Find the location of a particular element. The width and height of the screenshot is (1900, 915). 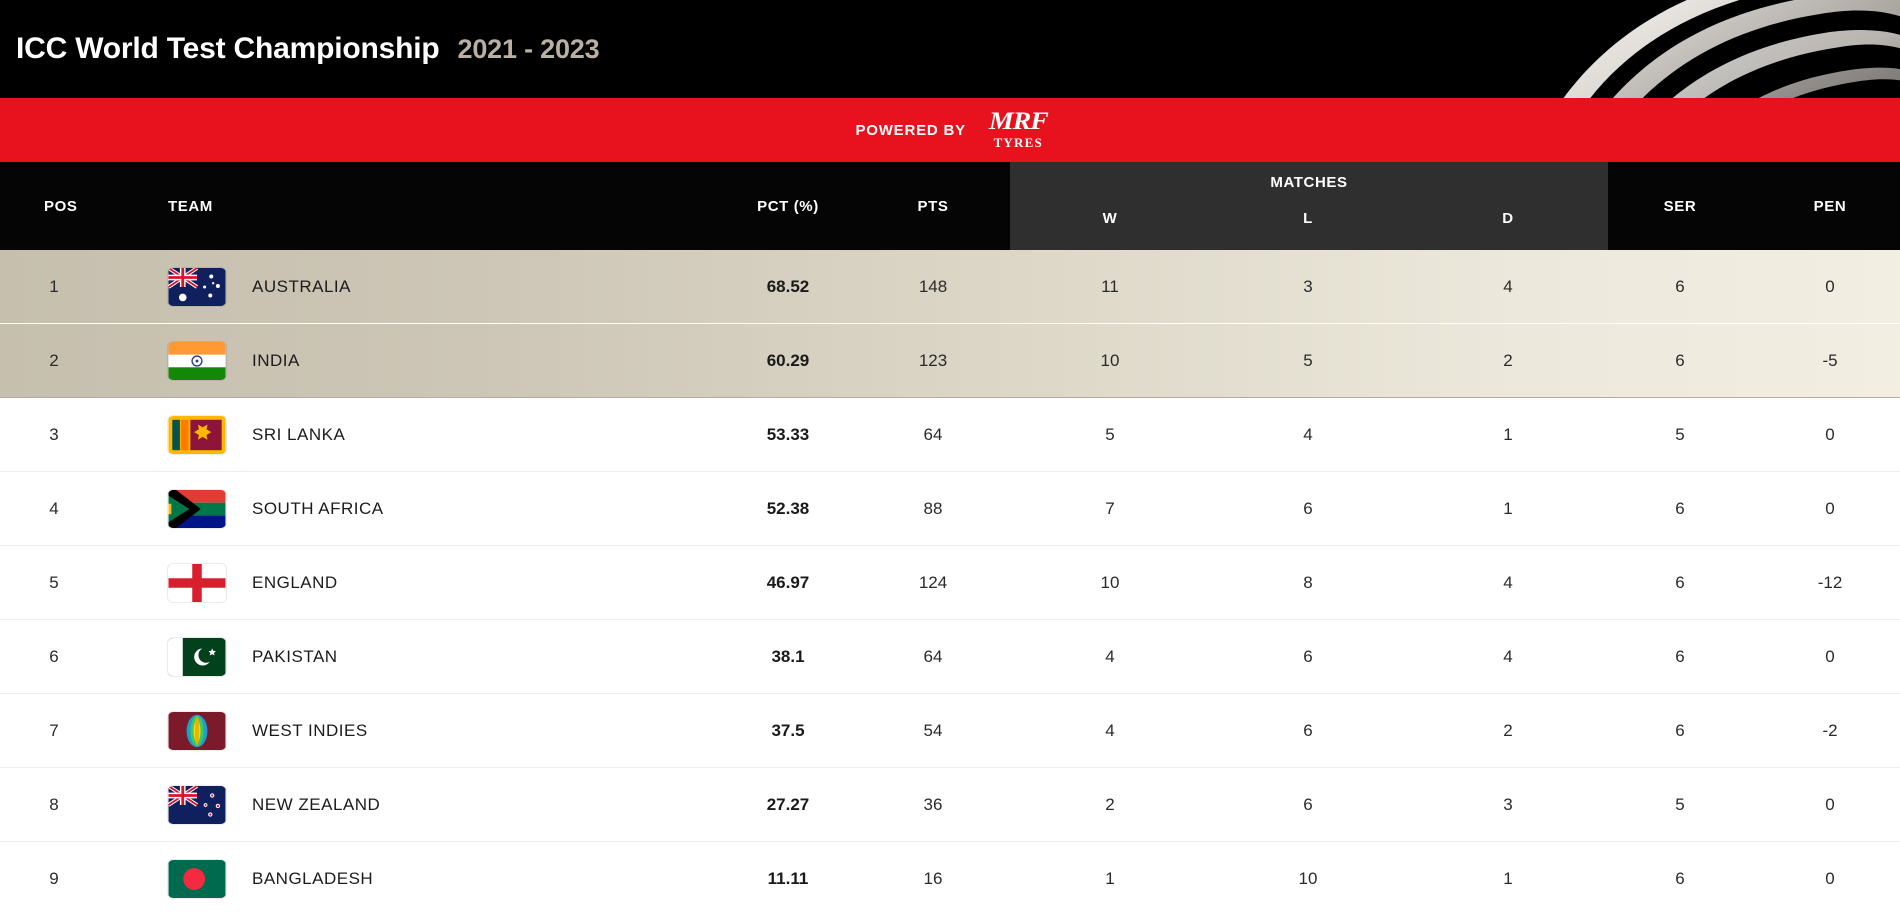

cell-losses: 4 is located at coordinates (1308, 434).